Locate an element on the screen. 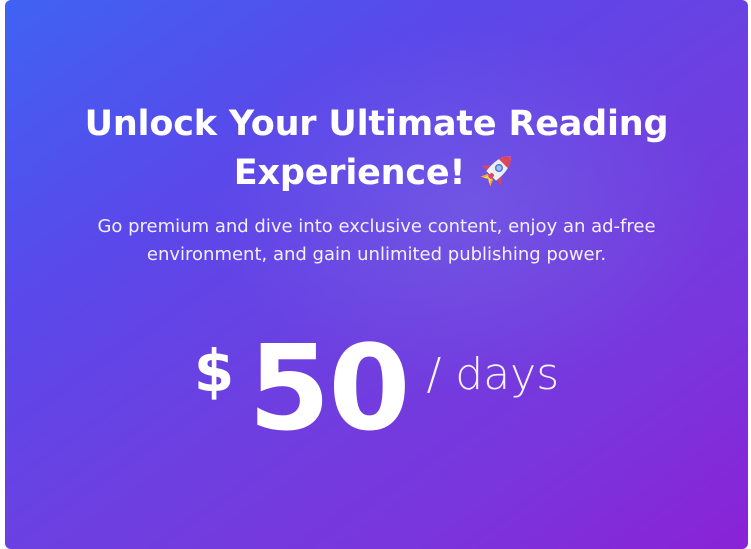 This screenshot has height=549, width=751. headline-line-2-text: Experience! is located at coordinates (349, 173).